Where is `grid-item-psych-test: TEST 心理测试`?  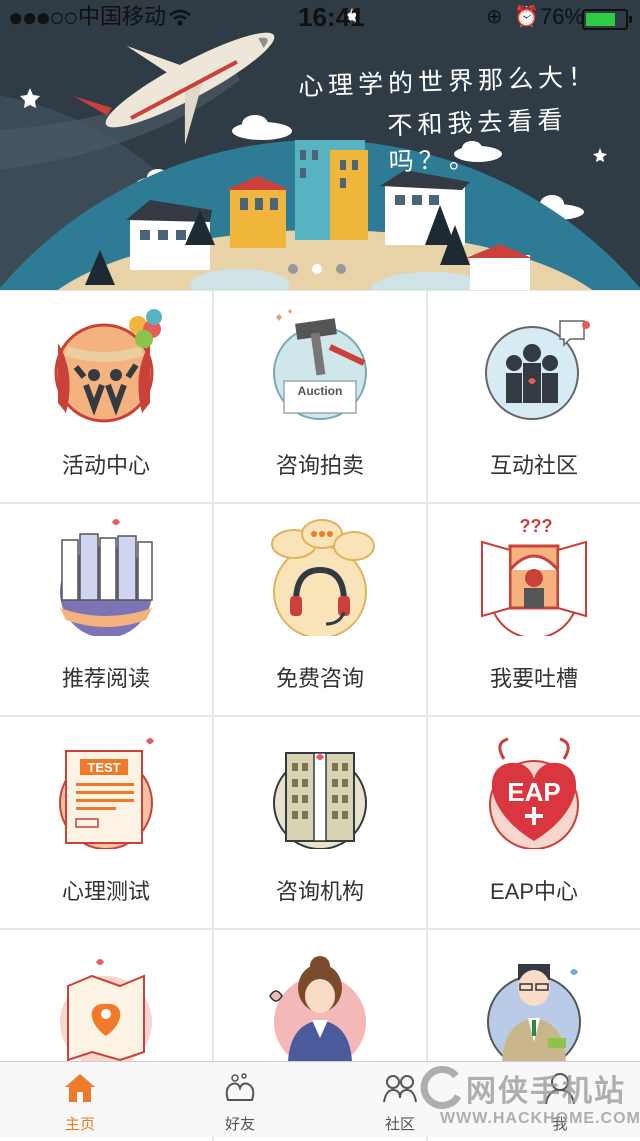
grid-item-psych-test: TEST 心理测试 is located at coordinates (106, 822).